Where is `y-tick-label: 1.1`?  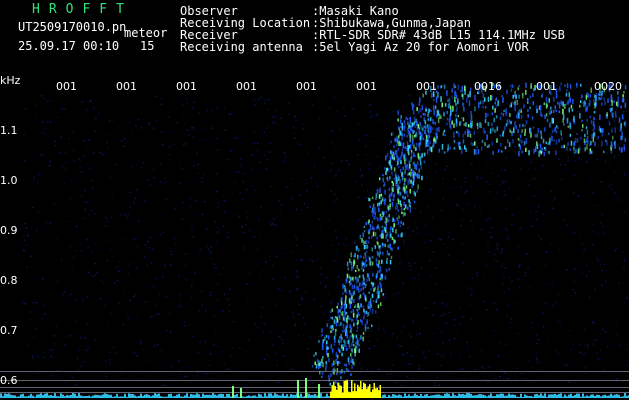 y-tick-label: 1.1 is located at coordinates (9, 130).